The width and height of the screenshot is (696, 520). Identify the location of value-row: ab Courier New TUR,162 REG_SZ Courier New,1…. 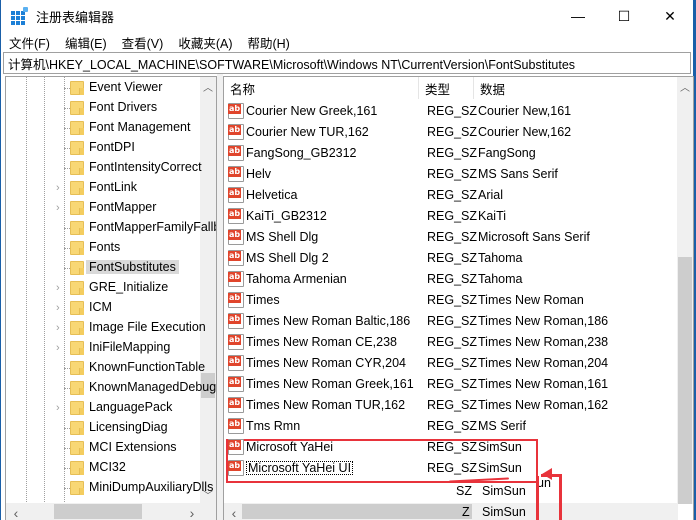
(451, 131).